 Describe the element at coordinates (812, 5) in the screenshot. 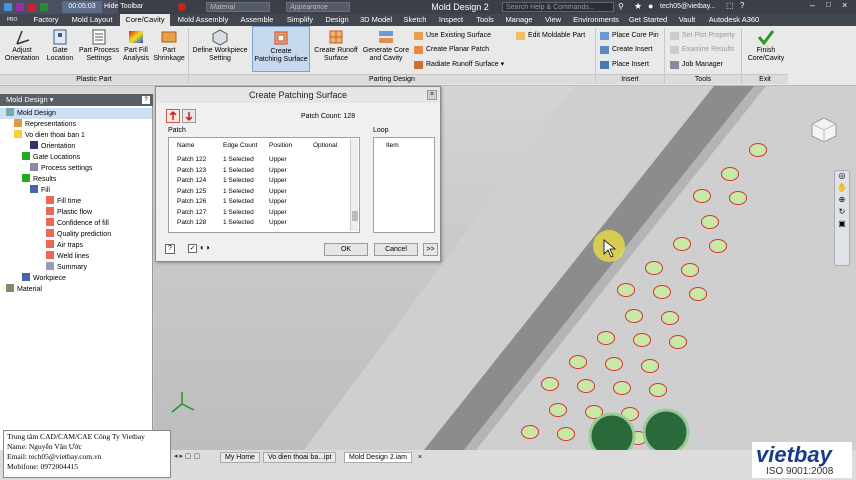

I see `minimize-icon: –` at that location.